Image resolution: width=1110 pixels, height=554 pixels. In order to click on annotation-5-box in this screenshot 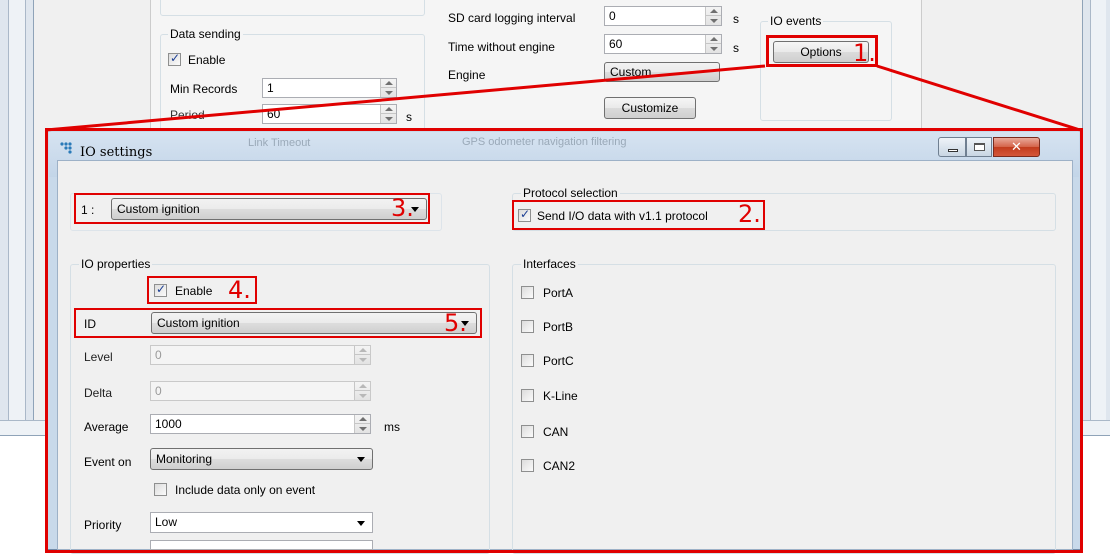, I will do `click(278, 323)`.